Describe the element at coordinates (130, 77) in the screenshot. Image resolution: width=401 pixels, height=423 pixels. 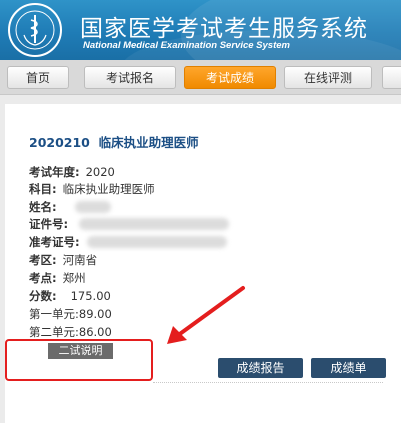
I see `tab-registration: 考试报名` at that location.